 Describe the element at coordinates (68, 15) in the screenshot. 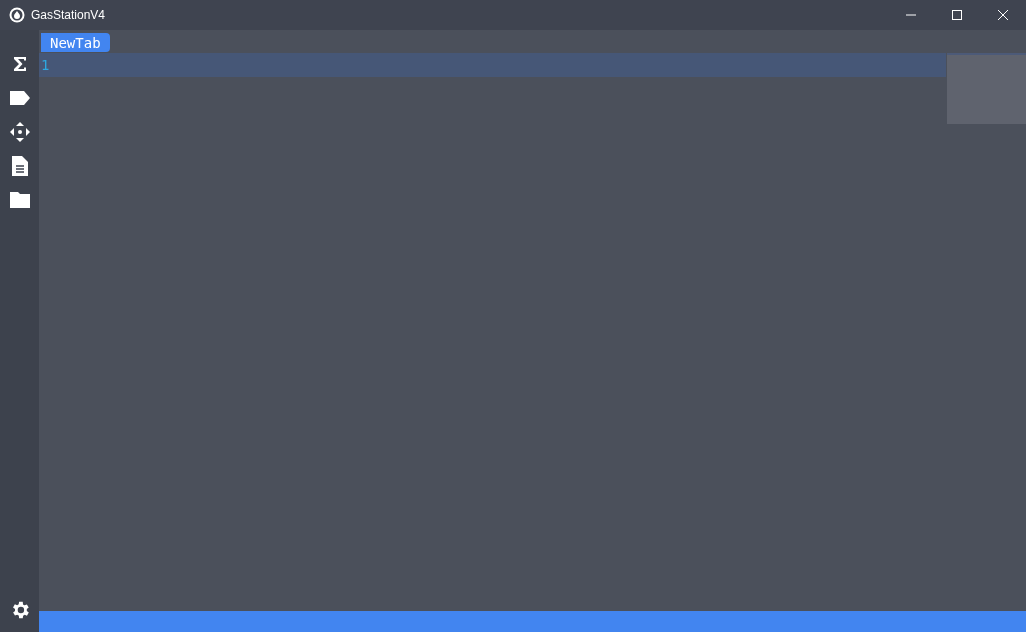

I see `window-title: GasStationV4` at that location.